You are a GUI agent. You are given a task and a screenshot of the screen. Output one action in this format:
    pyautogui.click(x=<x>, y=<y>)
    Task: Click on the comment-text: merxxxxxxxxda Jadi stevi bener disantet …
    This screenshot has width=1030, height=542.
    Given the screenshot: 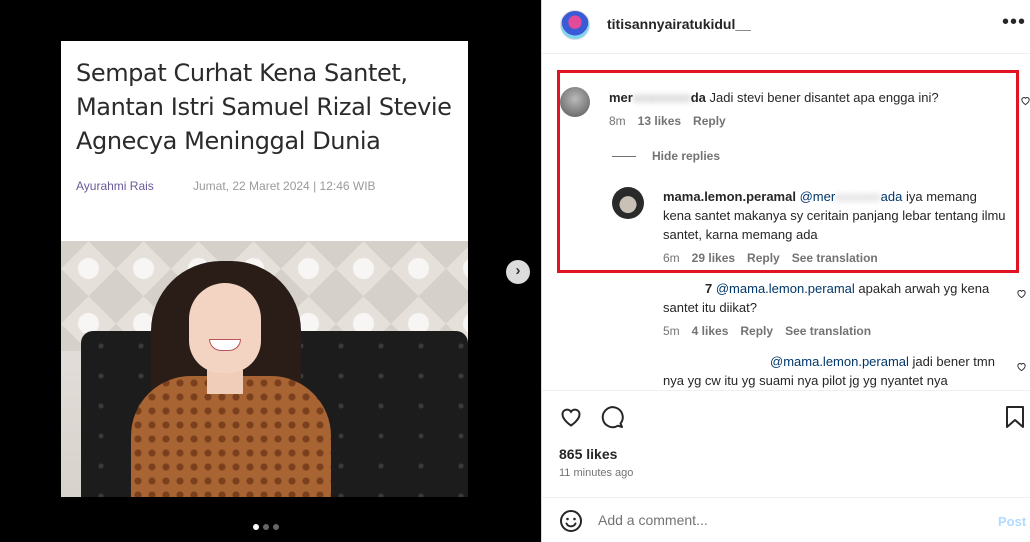 What is the action you would take?
    pyautogui.click(x=804, y=97)
    